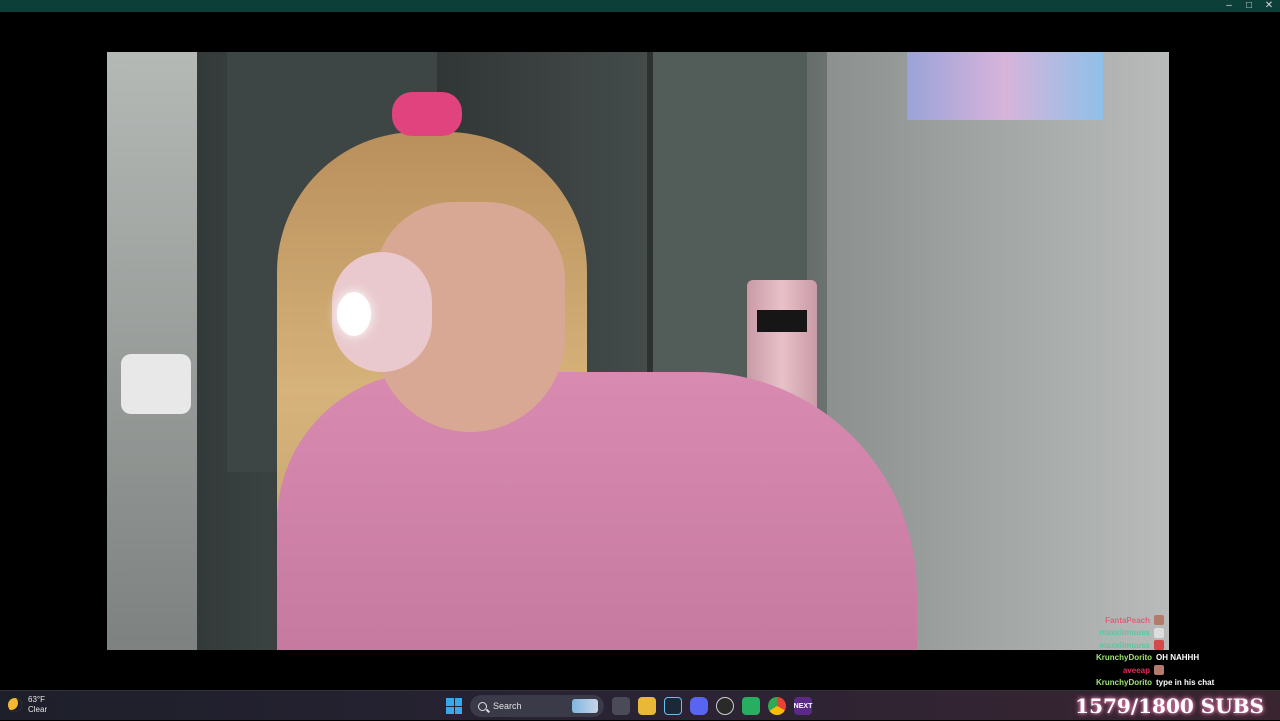  Describe the element at coordinates (647, 706) in the screenshot. I see `file-explorer-icon` at that location.